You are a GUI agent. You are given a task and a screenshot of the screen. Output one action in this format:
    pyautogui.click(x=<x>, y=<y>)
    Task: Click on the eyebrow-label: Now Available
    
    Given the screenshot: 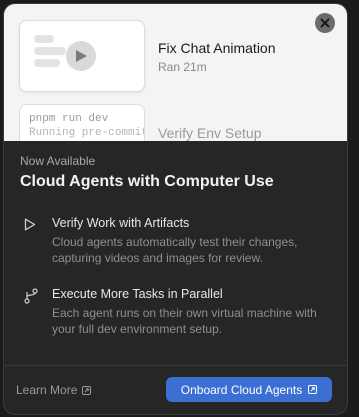 What is the action you would take?
    pyautogui.click(x=58, y=161)
    